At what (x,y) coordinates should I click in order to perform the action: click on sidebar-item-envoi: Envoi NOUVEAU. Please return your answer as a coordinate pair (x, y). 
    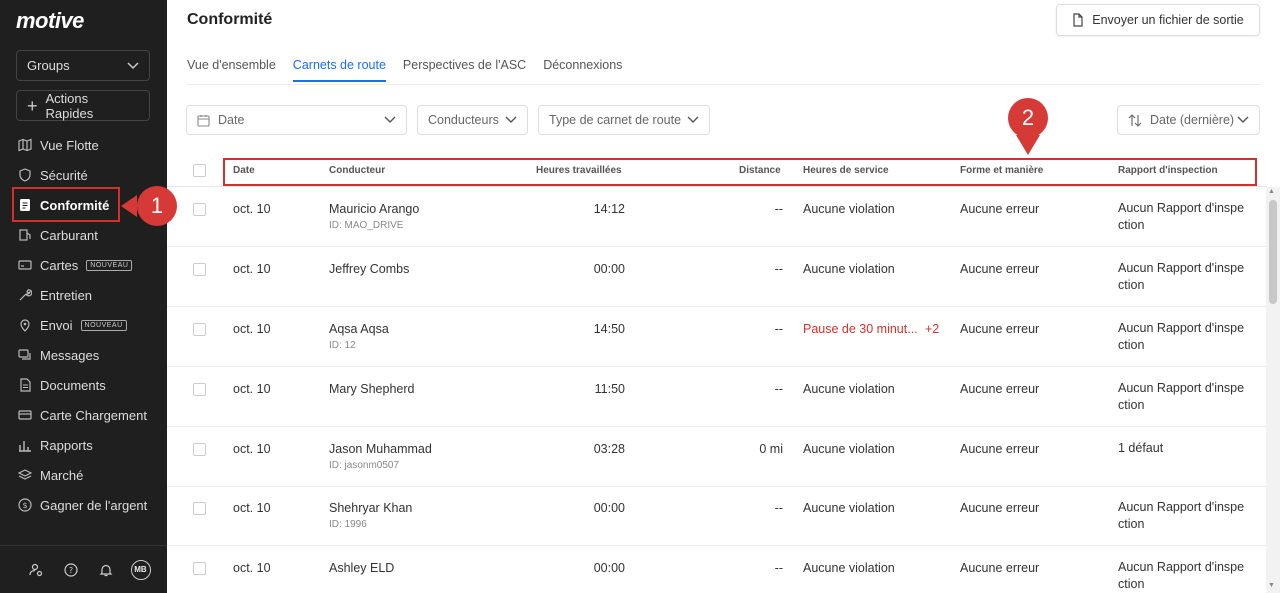
    Looking at the image, I should click on (83, 325).